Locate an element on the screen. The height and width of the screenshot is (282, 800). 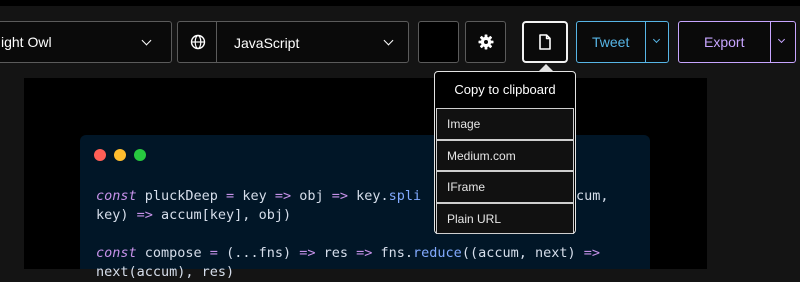
code-token: spli is located at coordinates (405, 196).